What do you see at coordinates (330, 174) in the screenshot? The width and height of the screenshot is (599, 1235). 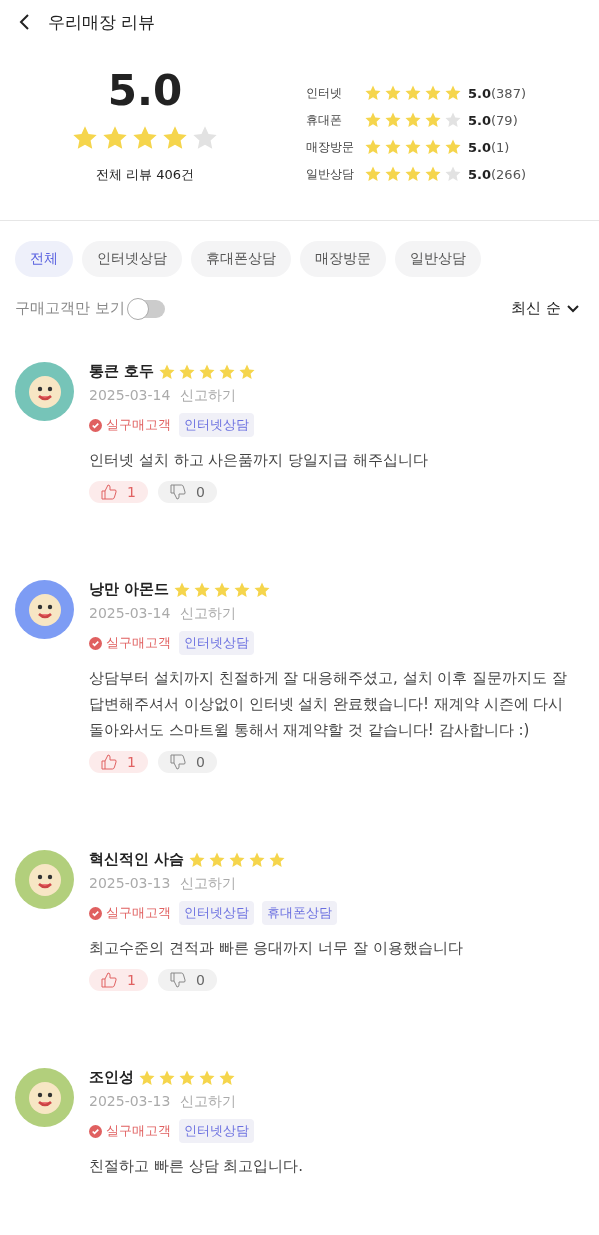 I see `category-label: 일반상담` at bounding box center [330, 174].